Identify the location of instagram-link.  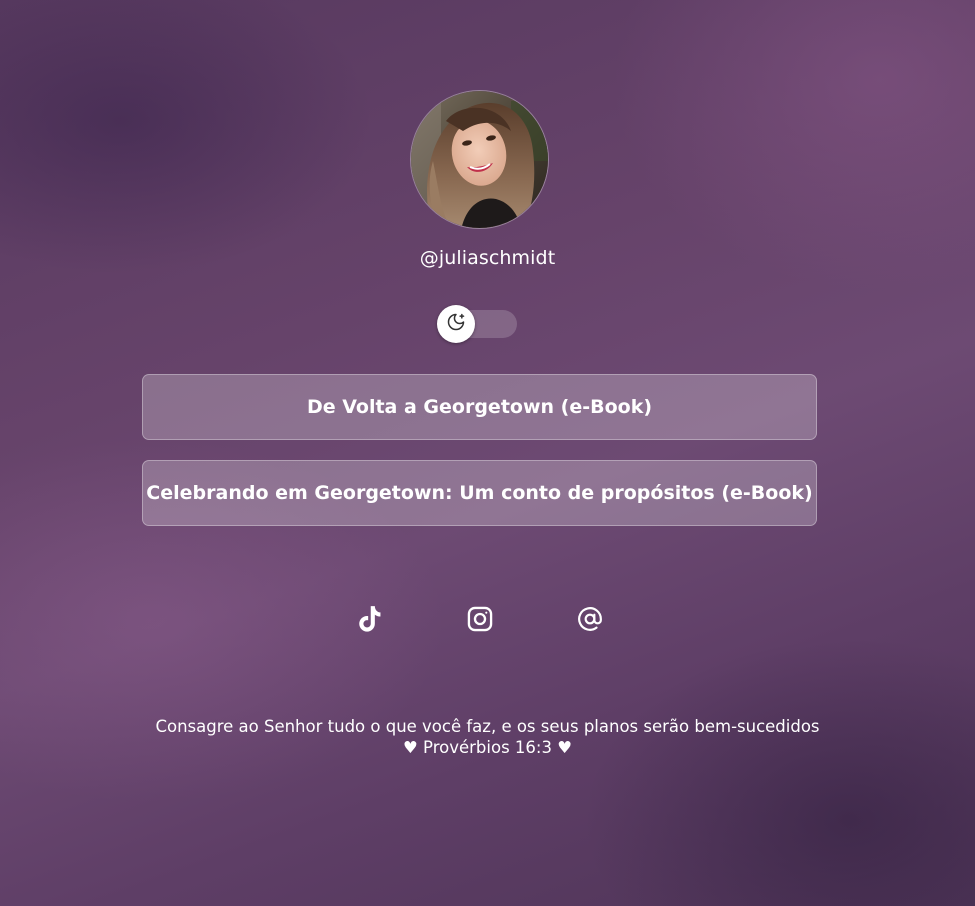
(480, 621).